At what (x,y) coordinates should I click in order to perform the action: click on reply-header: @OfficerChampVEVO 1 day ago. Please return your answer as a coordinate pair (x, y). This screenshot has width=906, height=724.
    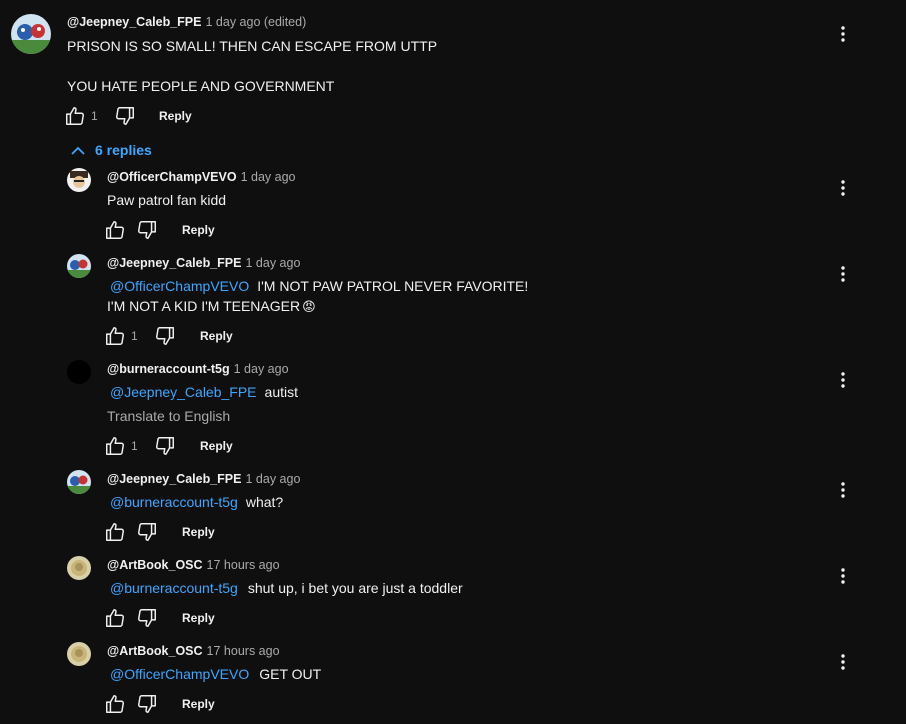
    Looking at the image, I should click on (201, 177).